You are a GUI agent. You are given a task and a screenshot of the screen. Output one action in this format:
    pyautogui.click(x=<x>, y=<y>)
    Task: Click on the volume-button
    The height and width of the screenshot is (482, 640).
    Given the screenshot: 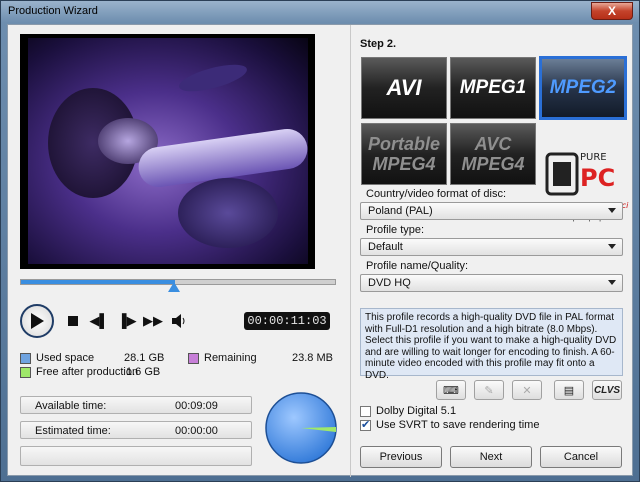 What is the action you would take?
    pyautogui.click(x=179, y=321)
    